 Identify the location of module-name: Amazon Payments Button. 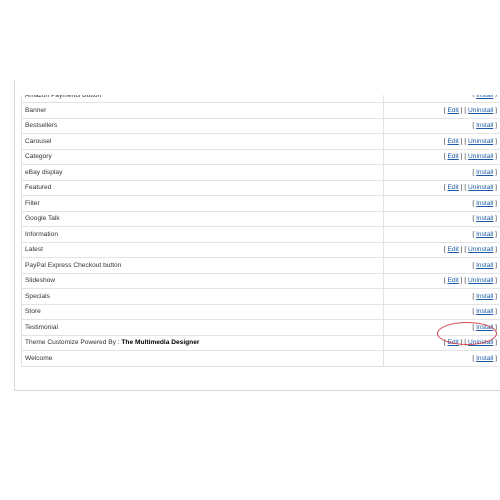
(63, 97).